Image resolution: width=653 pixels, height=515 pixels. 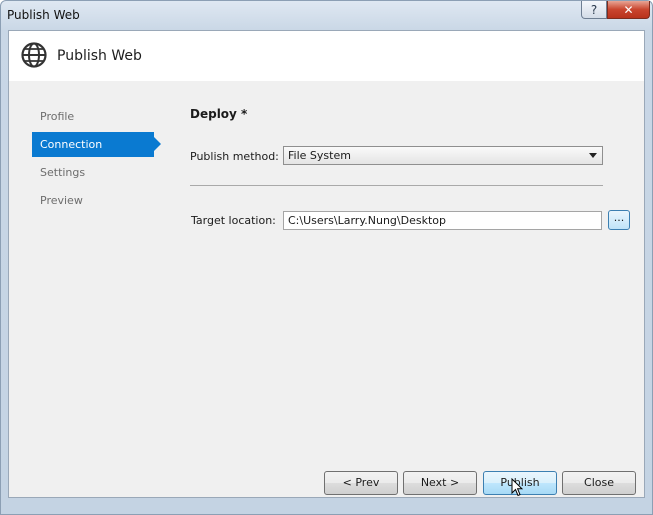 What do you see at coordinates (34, 55) in the screenshot?
I see `globe-icon` at bounding box center [34, 55].